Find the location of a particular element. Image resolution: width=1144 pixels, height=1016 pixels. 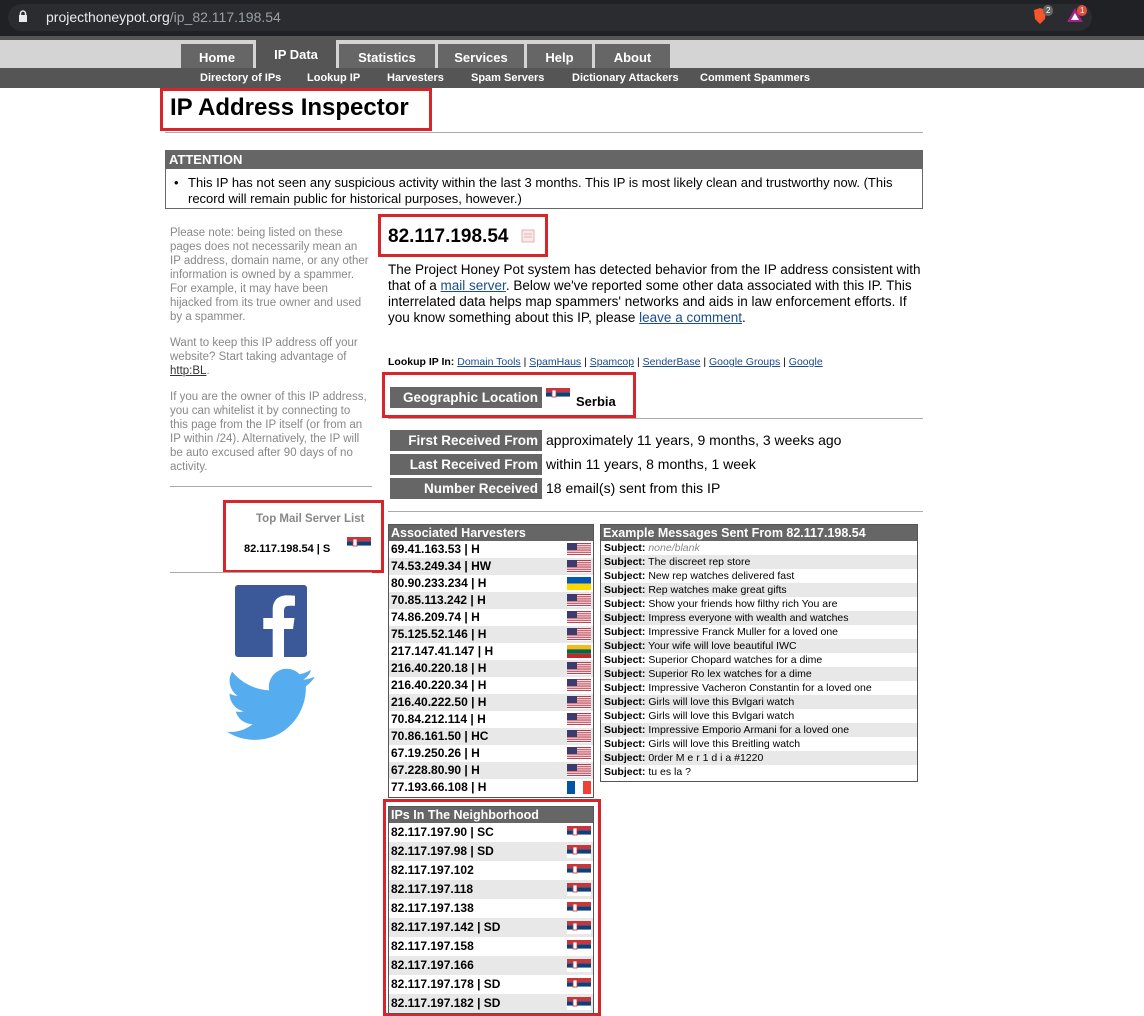

subnav-lookup: Lookup IP is located at coordinates (333, 78).